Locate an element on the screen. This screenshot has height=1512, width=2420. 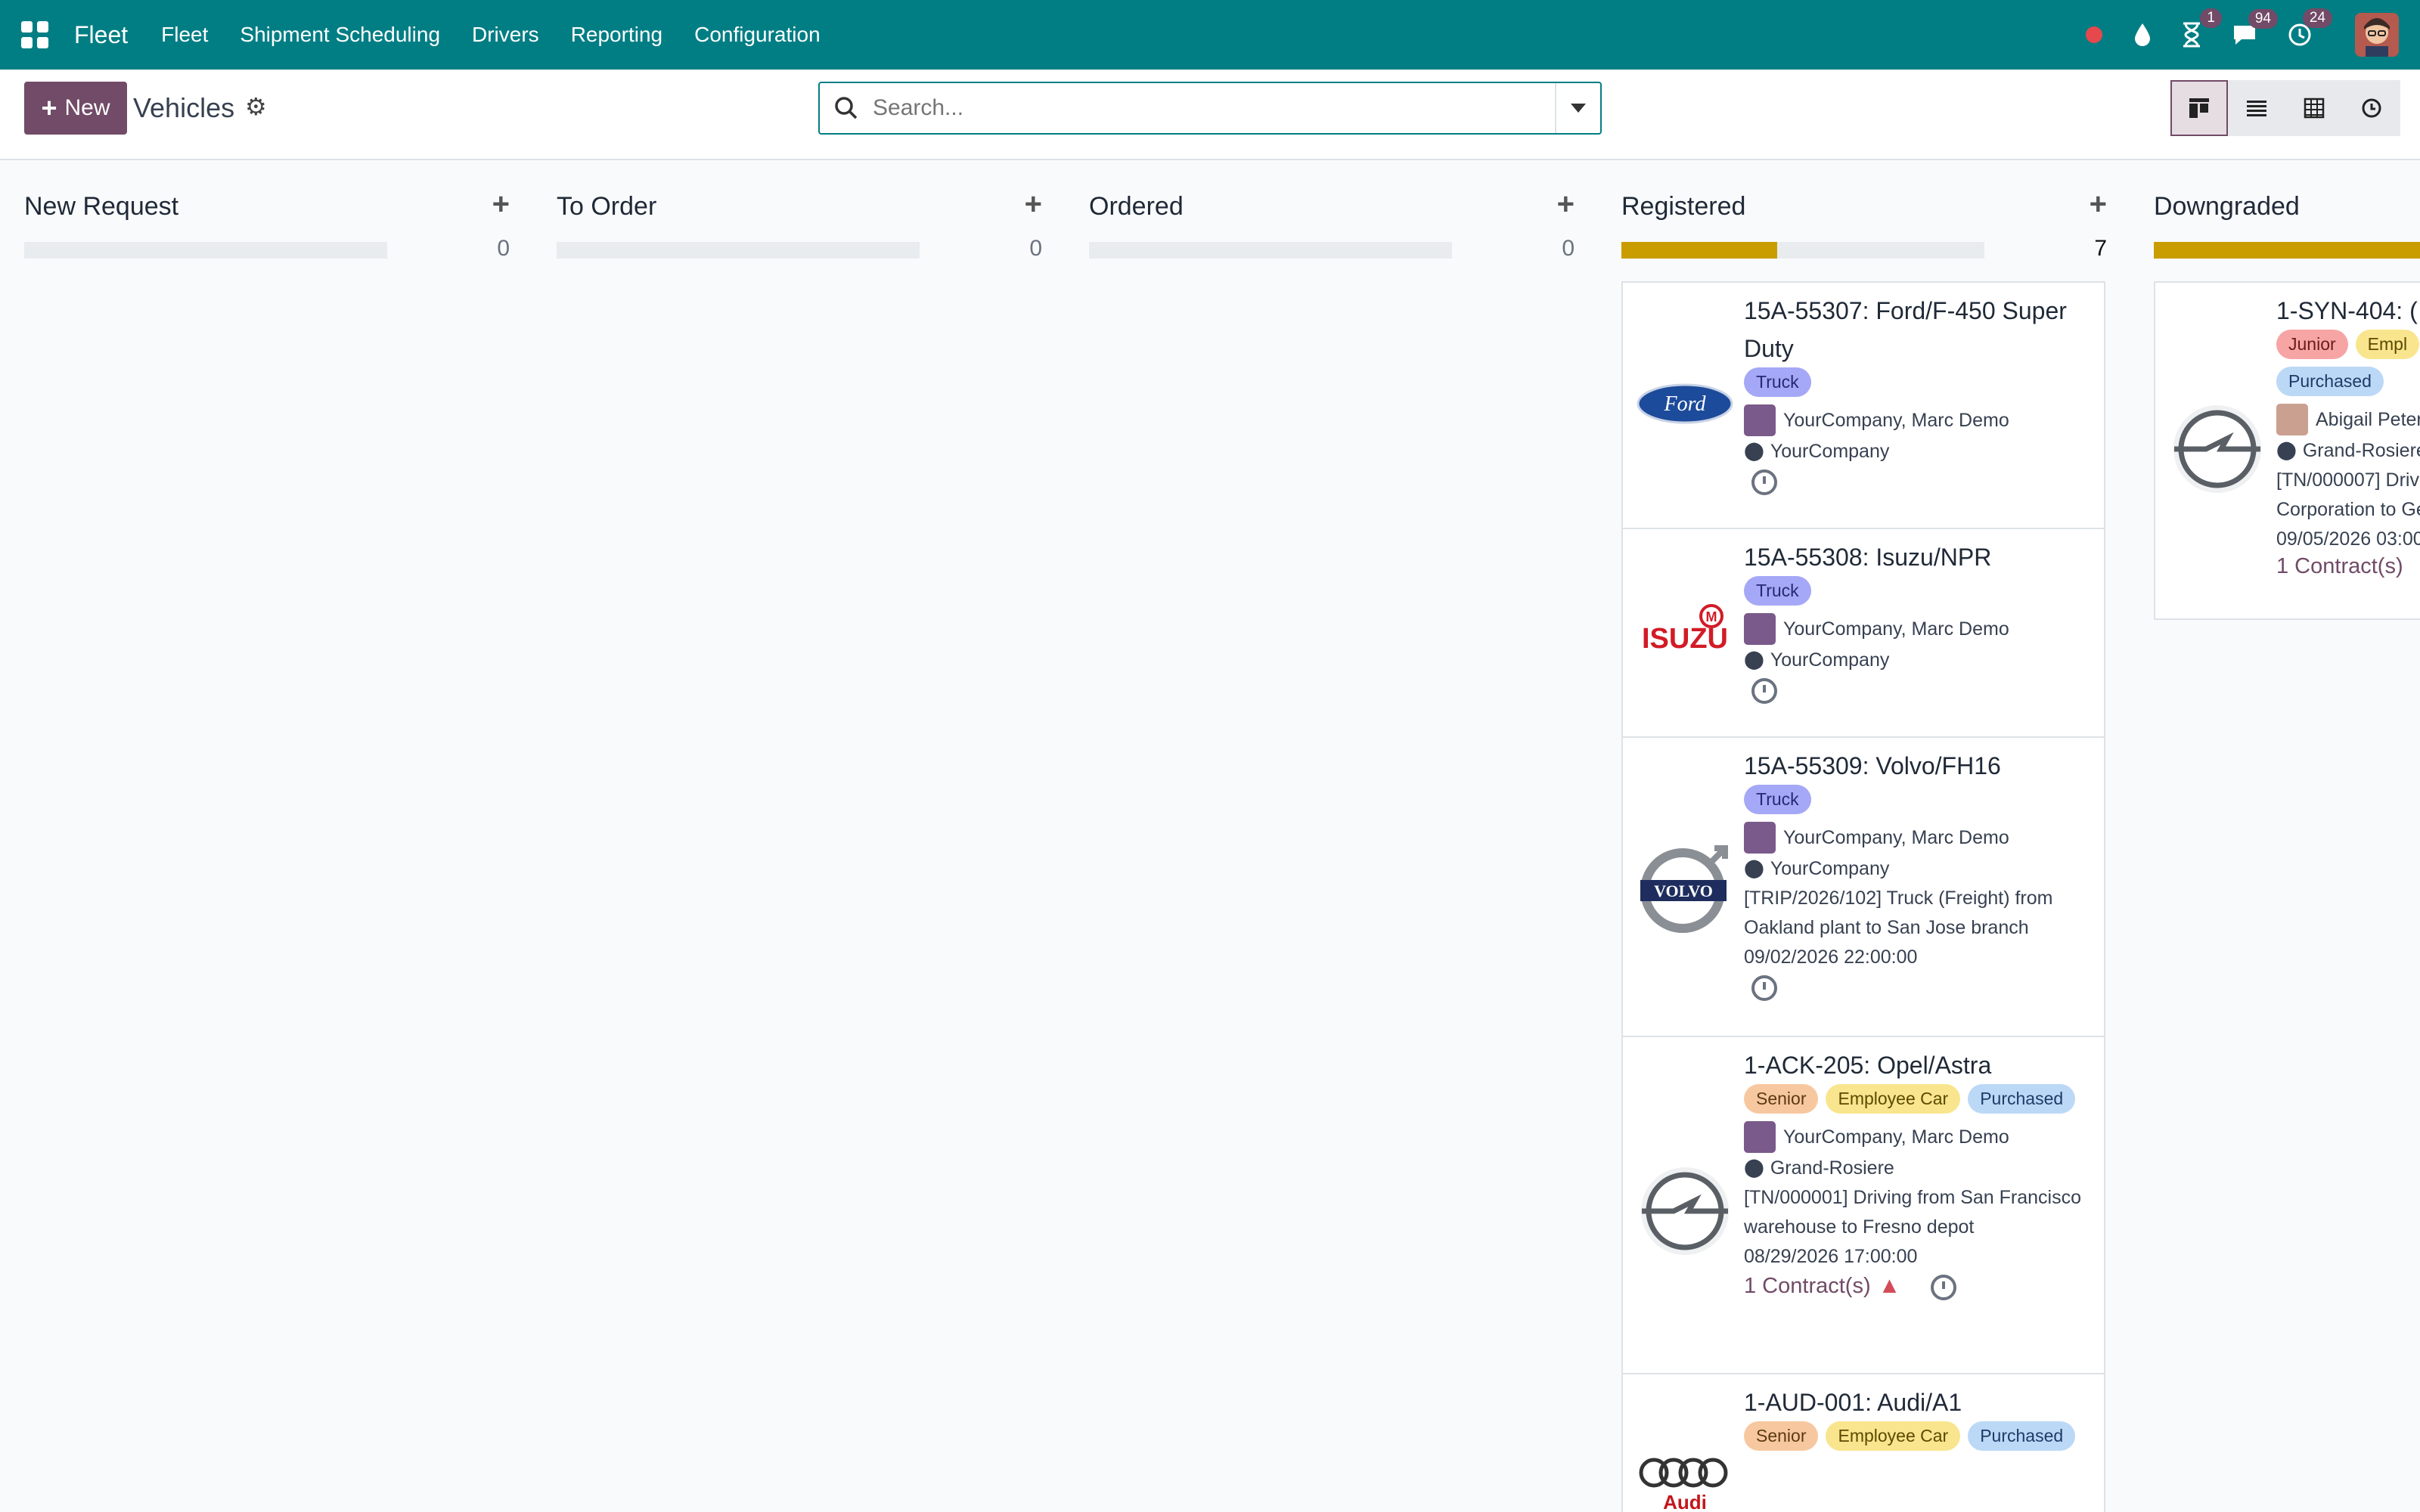
column-header: New Request + 0 is located at coordinates (266, 211).